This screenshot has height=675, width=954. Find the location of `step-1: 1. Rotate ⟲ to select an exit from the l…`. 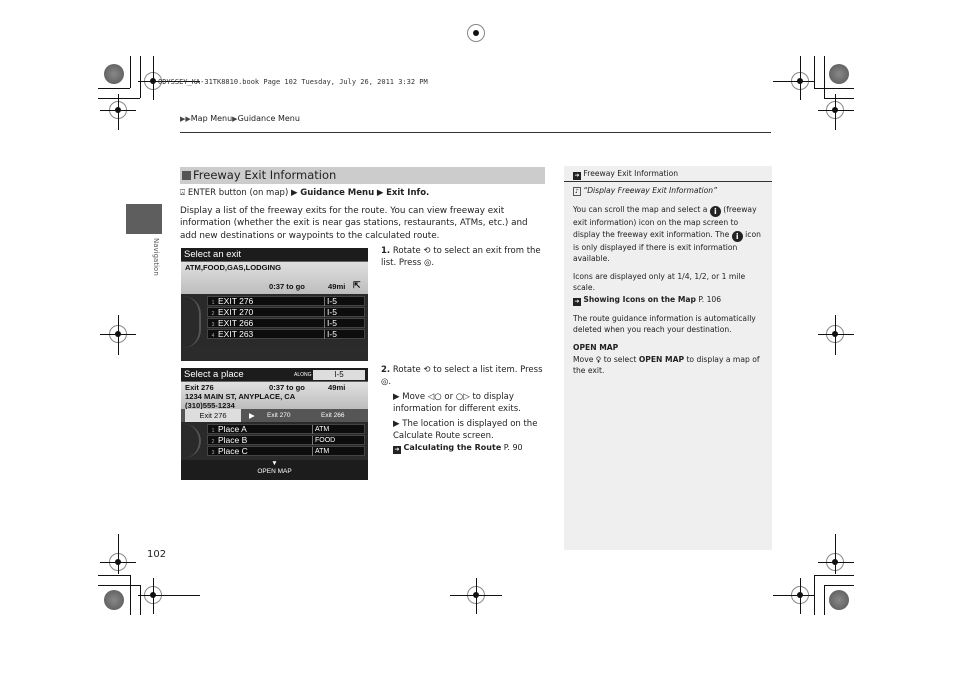

step-1: 1. Rotate ⟲ to select an exit from the l… is located at coordinates (461, 257).